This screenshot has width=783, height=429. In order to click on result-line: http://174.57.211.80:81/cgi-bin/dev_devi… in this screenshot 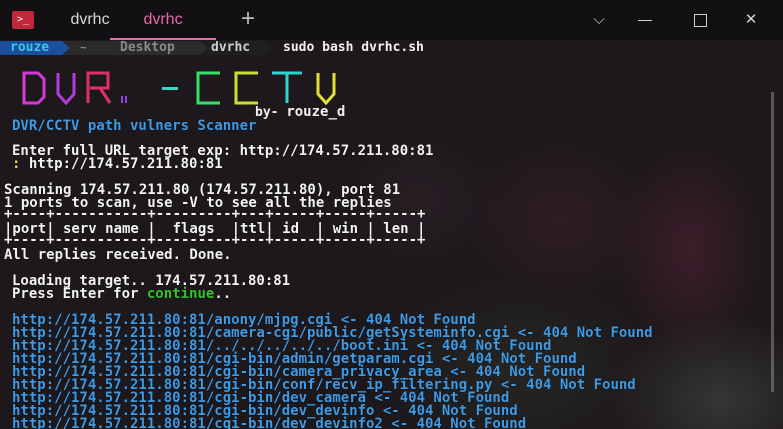, I will do `click(269, 422)`.